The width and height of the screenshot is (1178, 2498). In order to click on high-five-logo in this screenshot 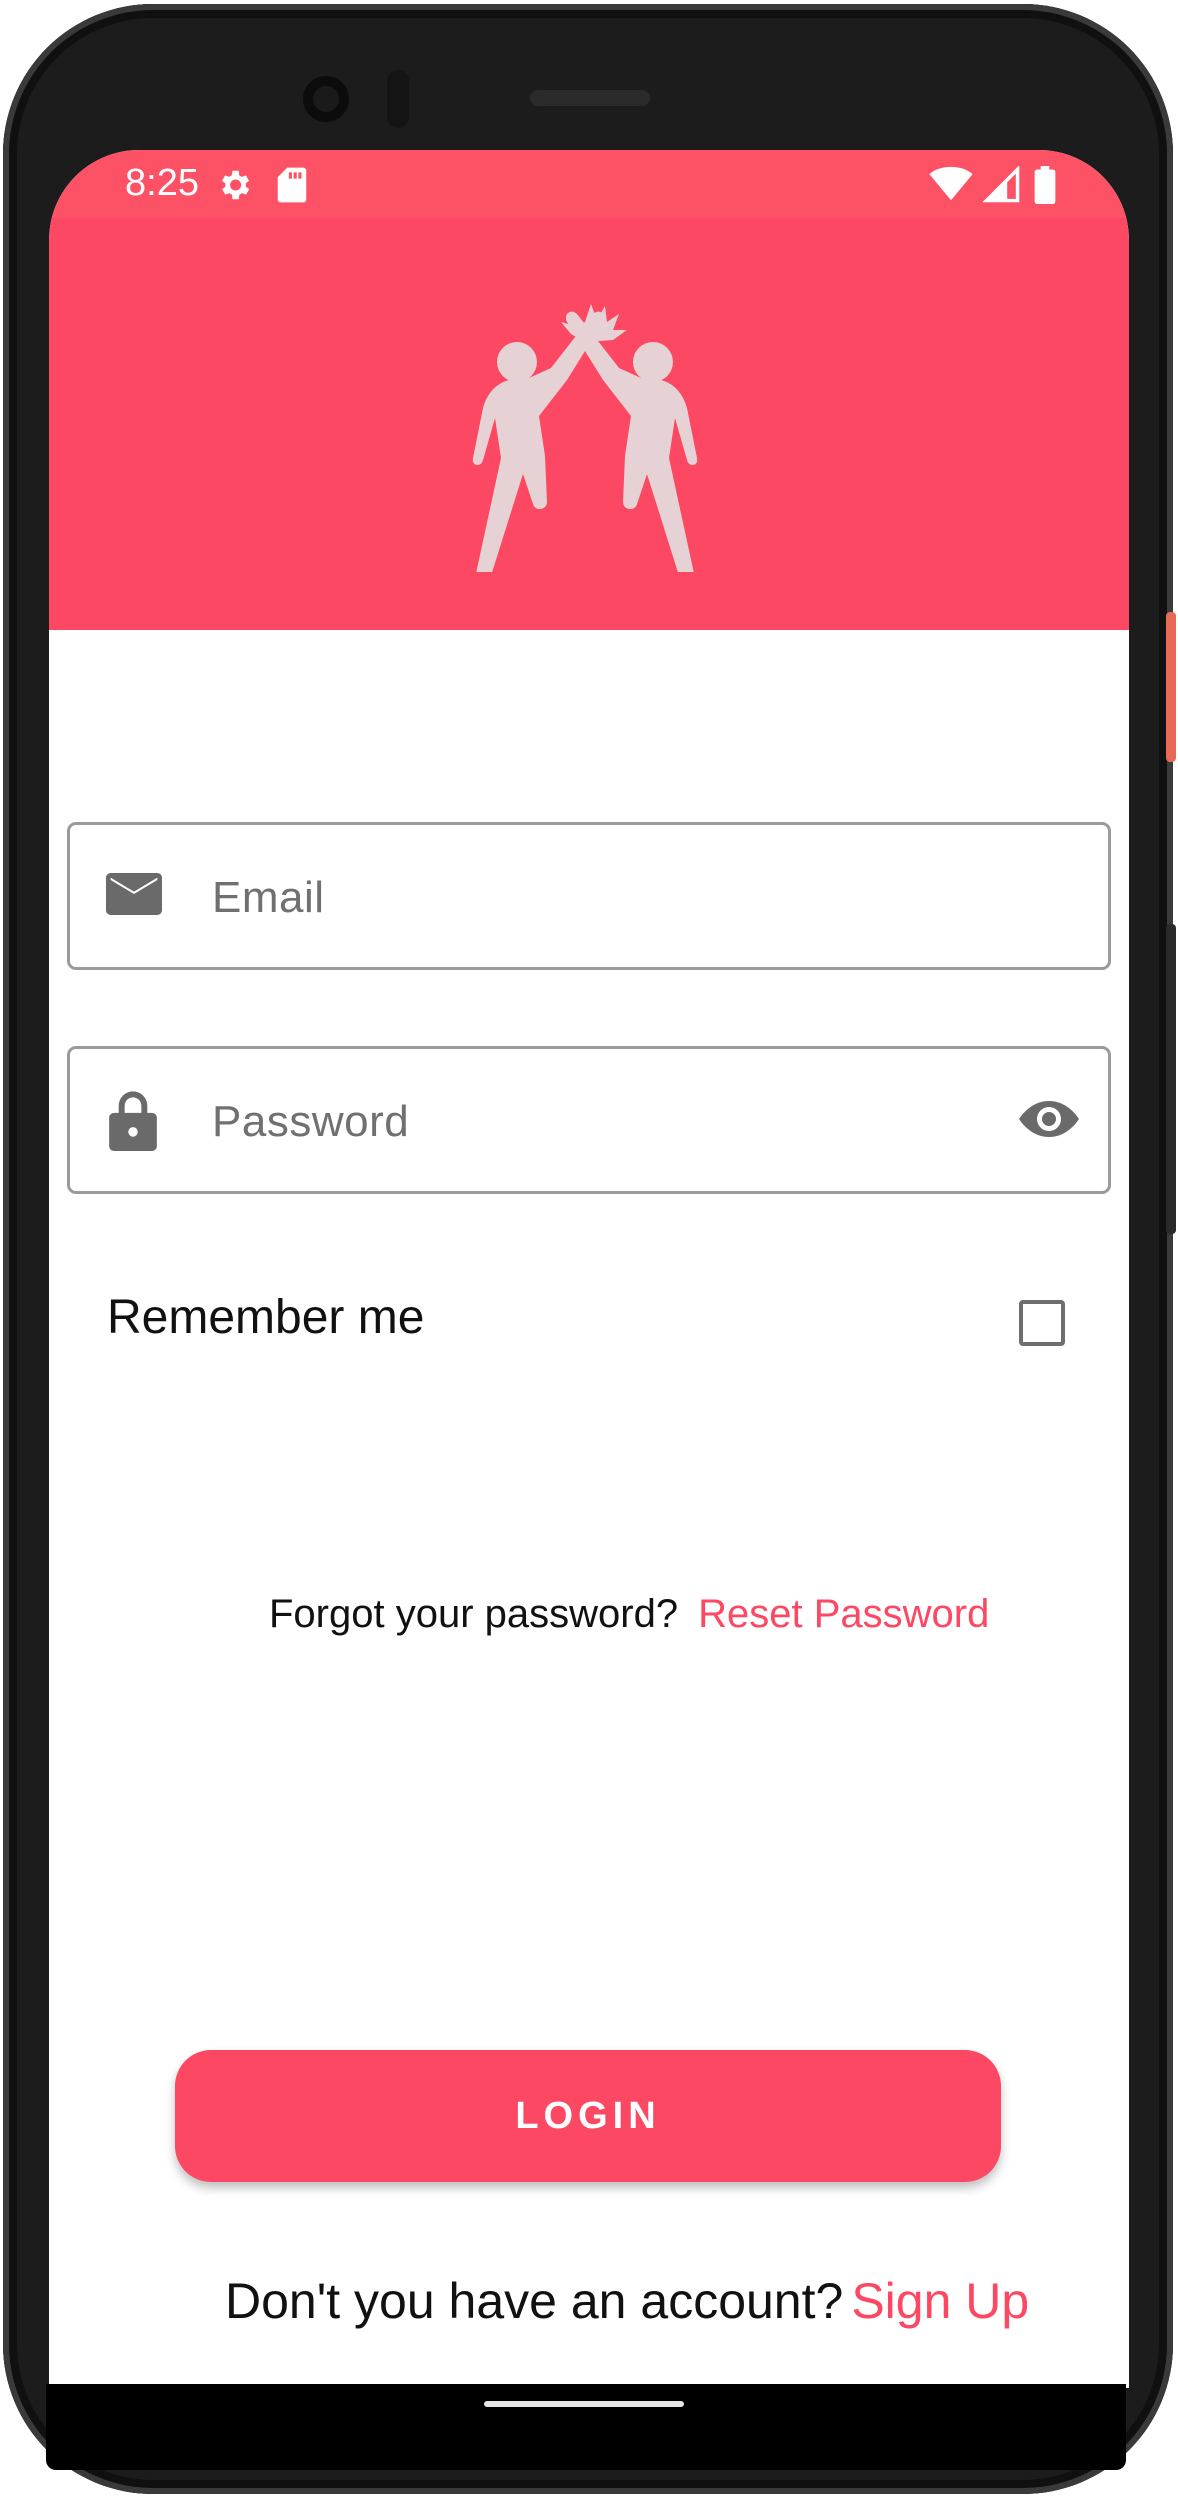, I will do `click(585, 438)`.